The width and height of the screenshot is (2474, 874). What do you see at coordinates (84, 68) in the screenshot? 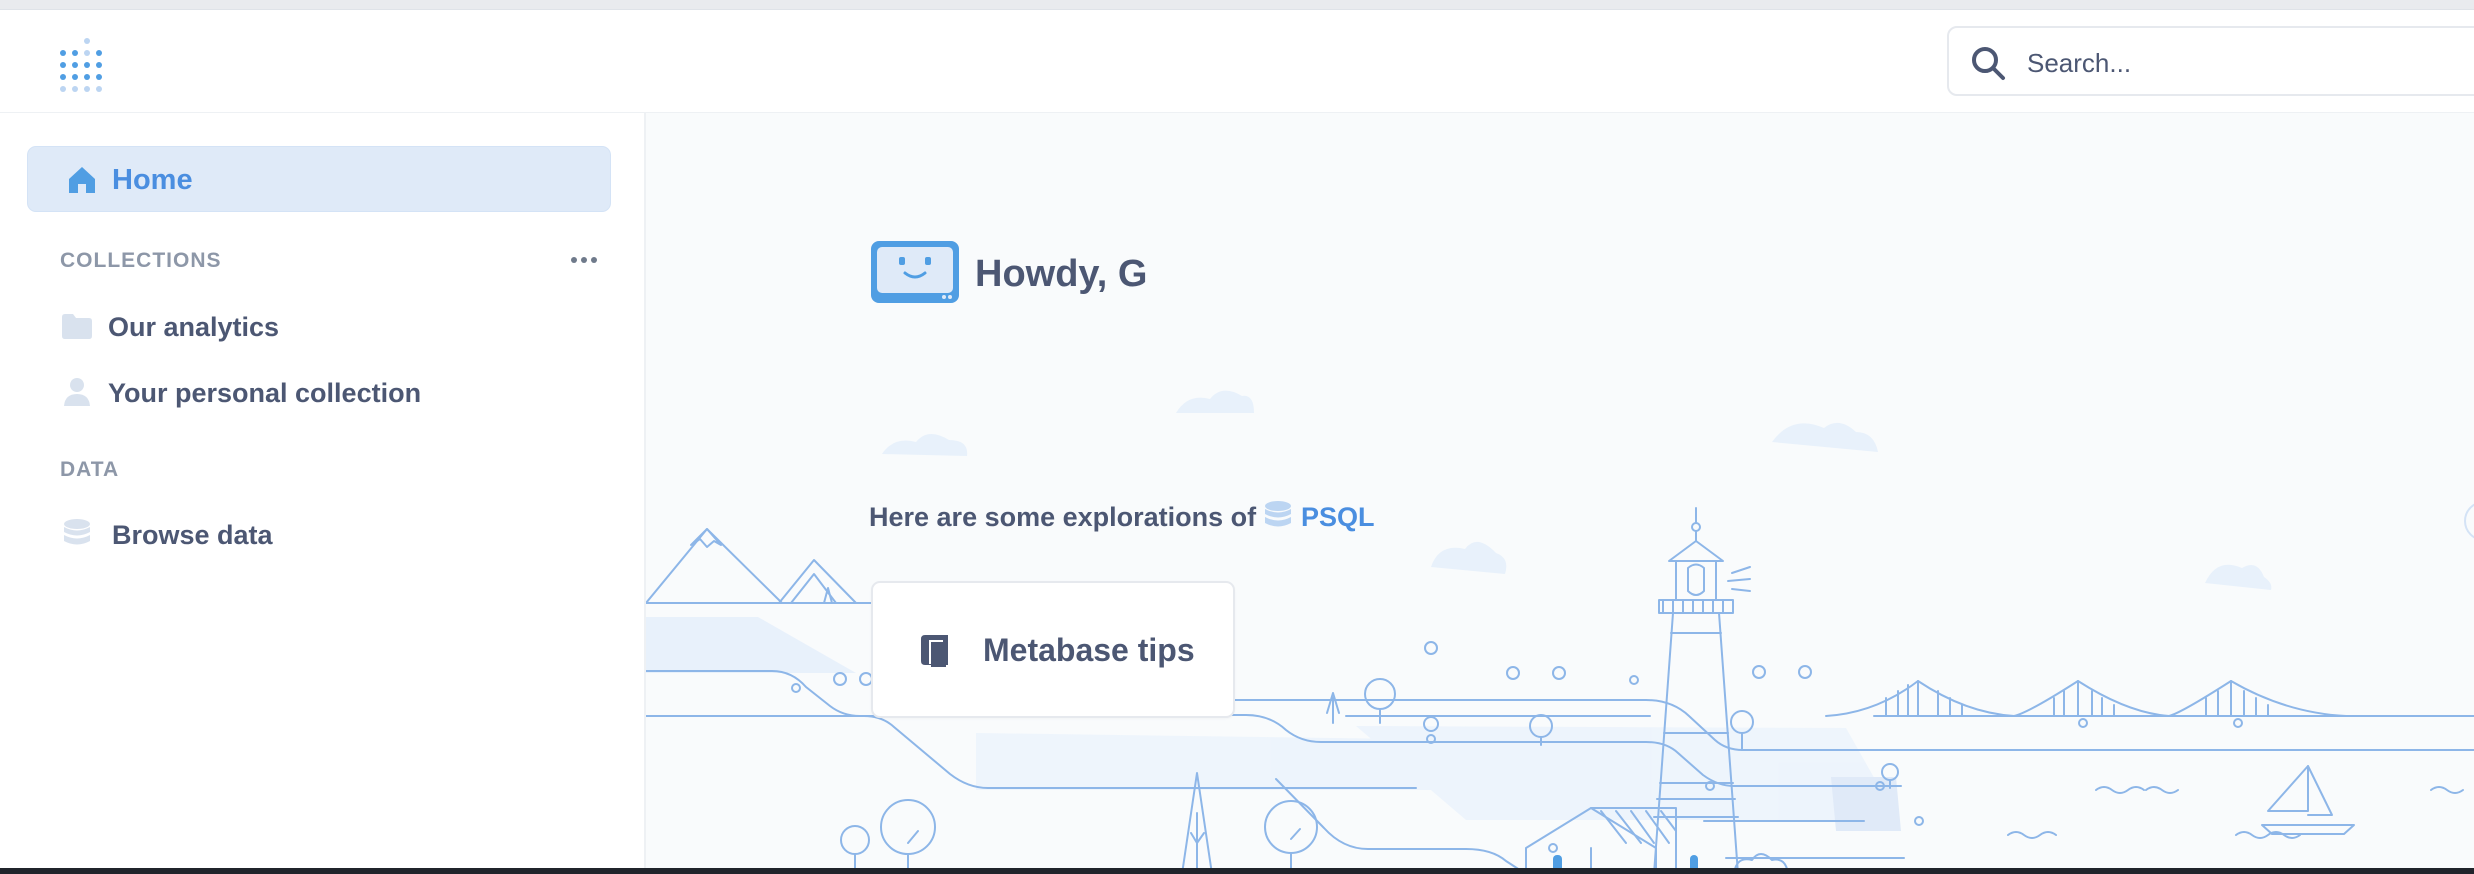
I see `metabase-logo-icon` at bounding box center [84, 68].